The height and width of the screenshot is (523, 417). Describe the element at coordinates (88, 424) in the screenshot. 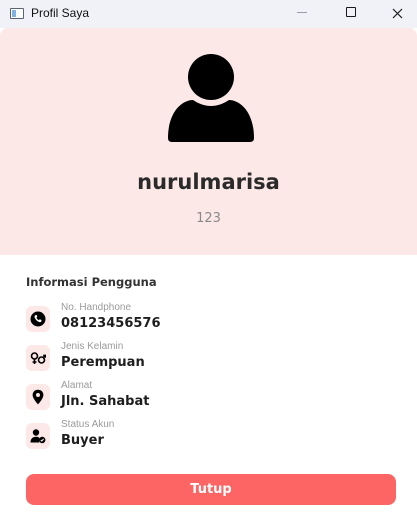

I see `info-label: Status Akun` at that location.